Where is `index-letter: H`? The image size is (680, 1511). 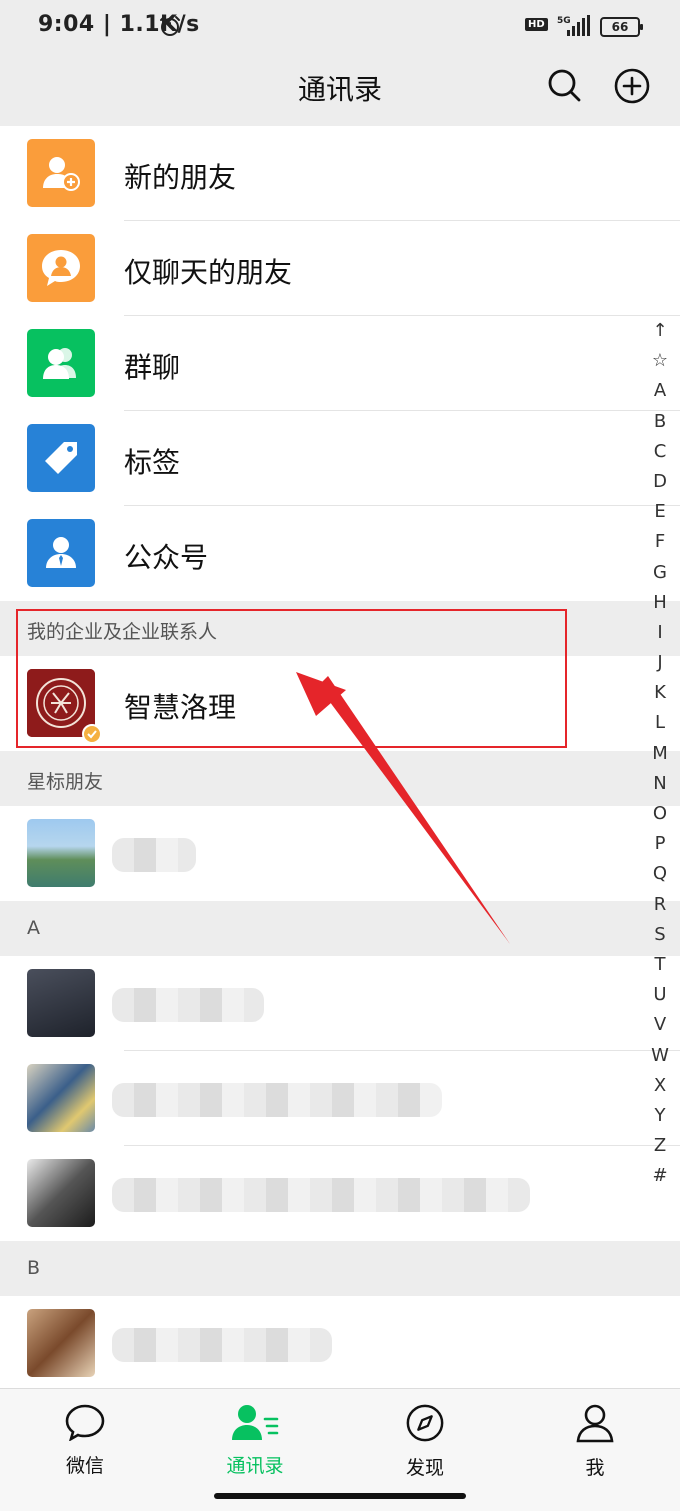
index-letter: H is located at coordinates (660, 603).